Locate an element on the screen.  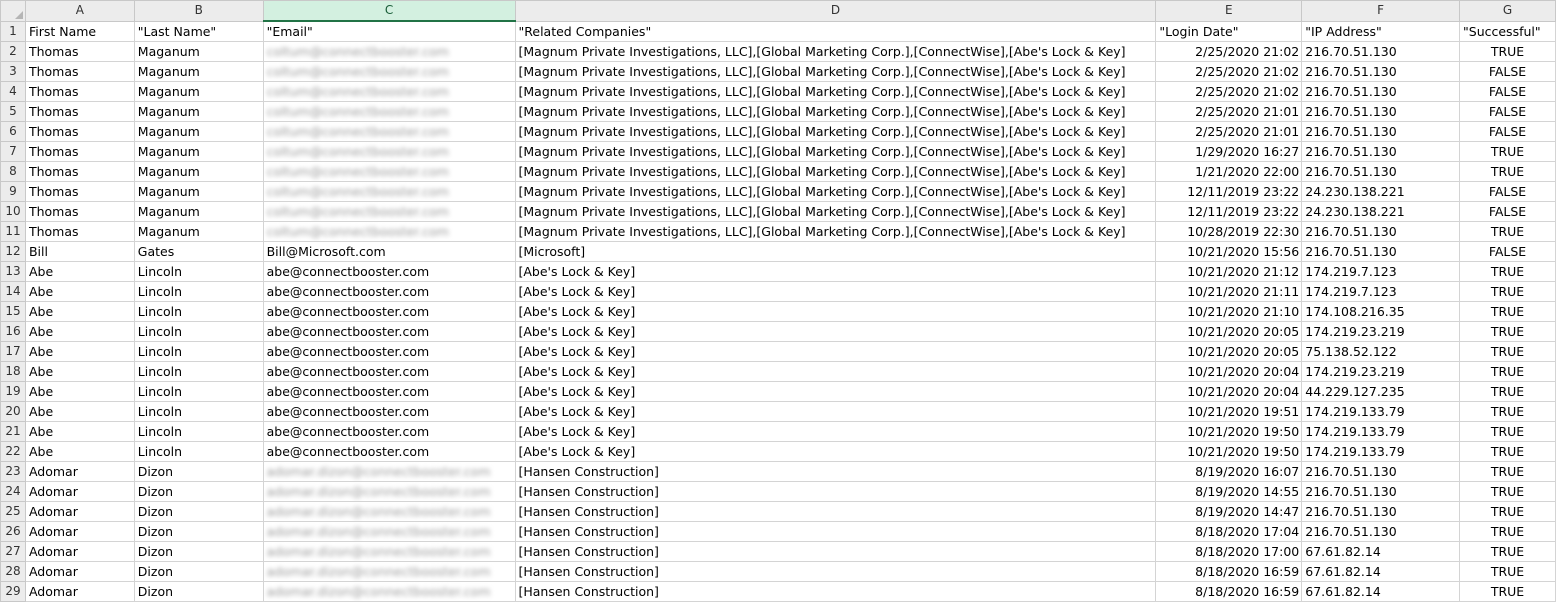
cell-login-date: 10/21/2020 19:50 is located at coordinates (1229, 431).